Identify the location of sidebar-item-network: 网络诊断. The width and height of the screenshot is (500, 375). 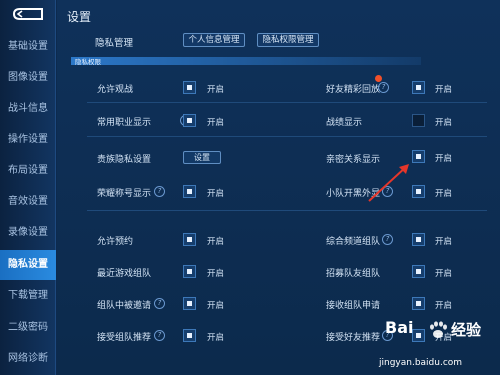
(28, 359).